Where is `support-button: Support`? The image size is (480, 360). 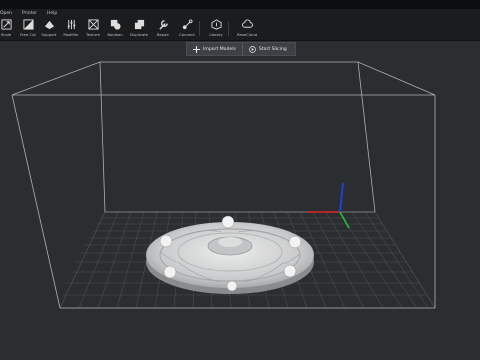 support-button: Support is located at coordinates (49, 28).